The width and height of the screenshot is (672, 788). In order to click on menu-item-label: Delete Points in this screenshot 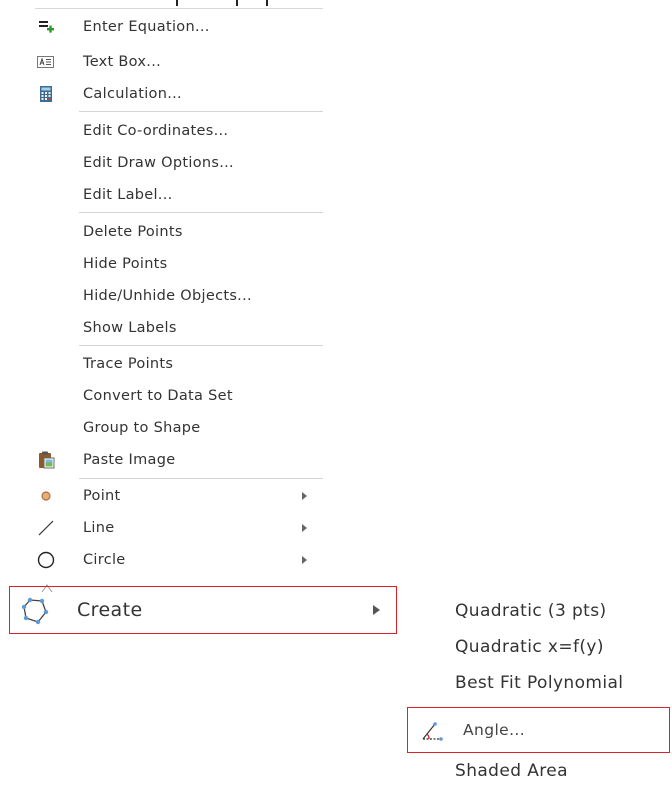, I will do `click(133, 232)`.